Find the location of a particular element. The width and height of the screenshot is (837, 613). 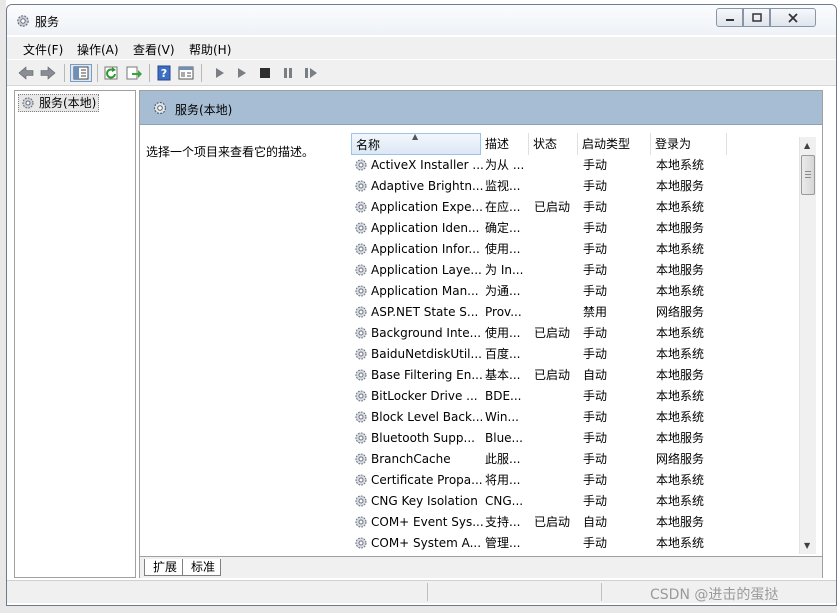

menu-action: 操作(A) is located at coordinates (98, 49).